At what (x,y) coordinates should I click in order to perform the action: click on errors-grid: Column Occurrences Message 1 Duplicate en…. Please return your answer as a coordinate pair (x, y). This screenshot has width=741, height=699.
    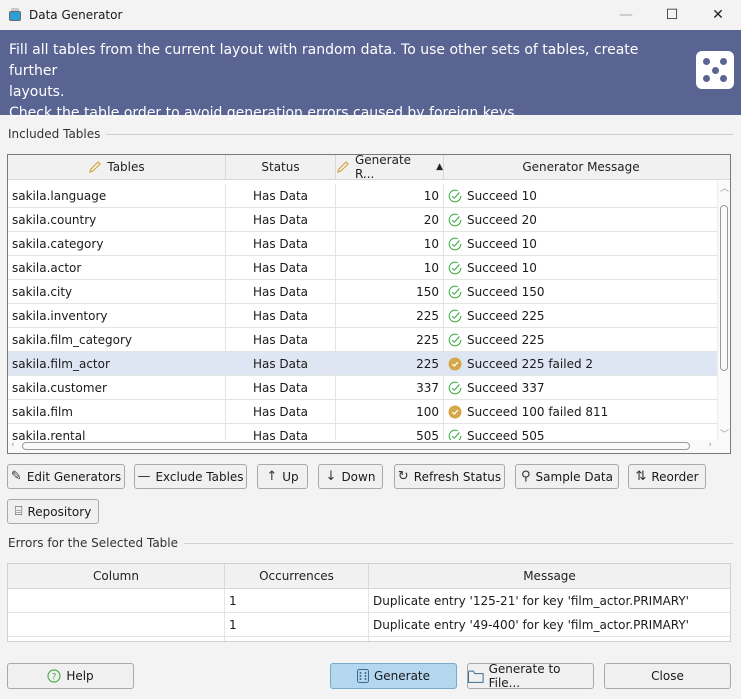
    Looking at the image, I should click on (369, 602).